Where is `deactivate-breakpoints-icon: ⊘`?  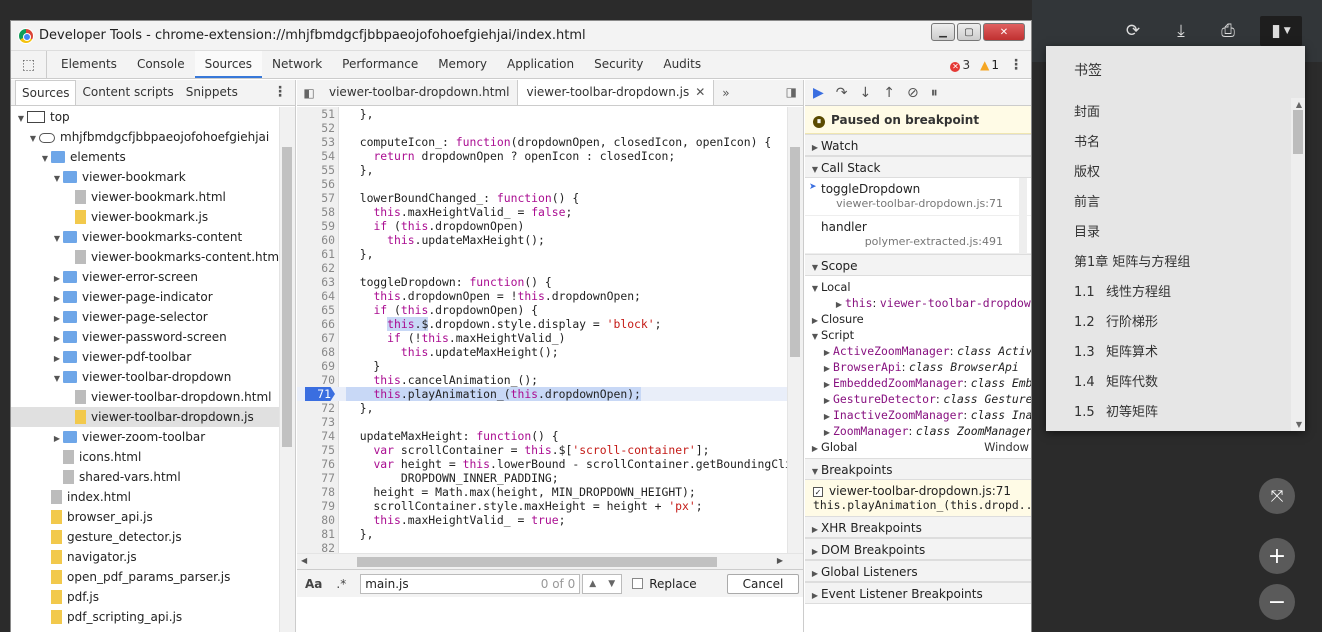 deactivate-breakpoints-icon: ⊘ is located at coordinates (913, 93).